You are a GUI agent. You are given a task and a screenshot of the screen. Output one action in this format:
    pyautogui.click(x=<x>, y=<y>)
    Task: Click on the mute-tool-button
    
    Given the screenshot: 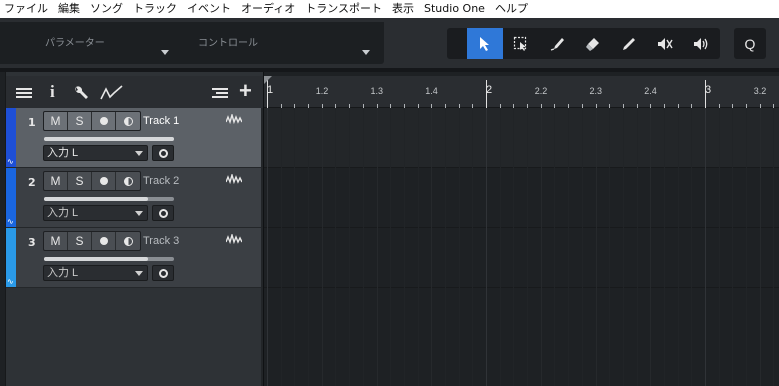 What is the action you would take?
    pyautogui.click(x=665, y=43)
    